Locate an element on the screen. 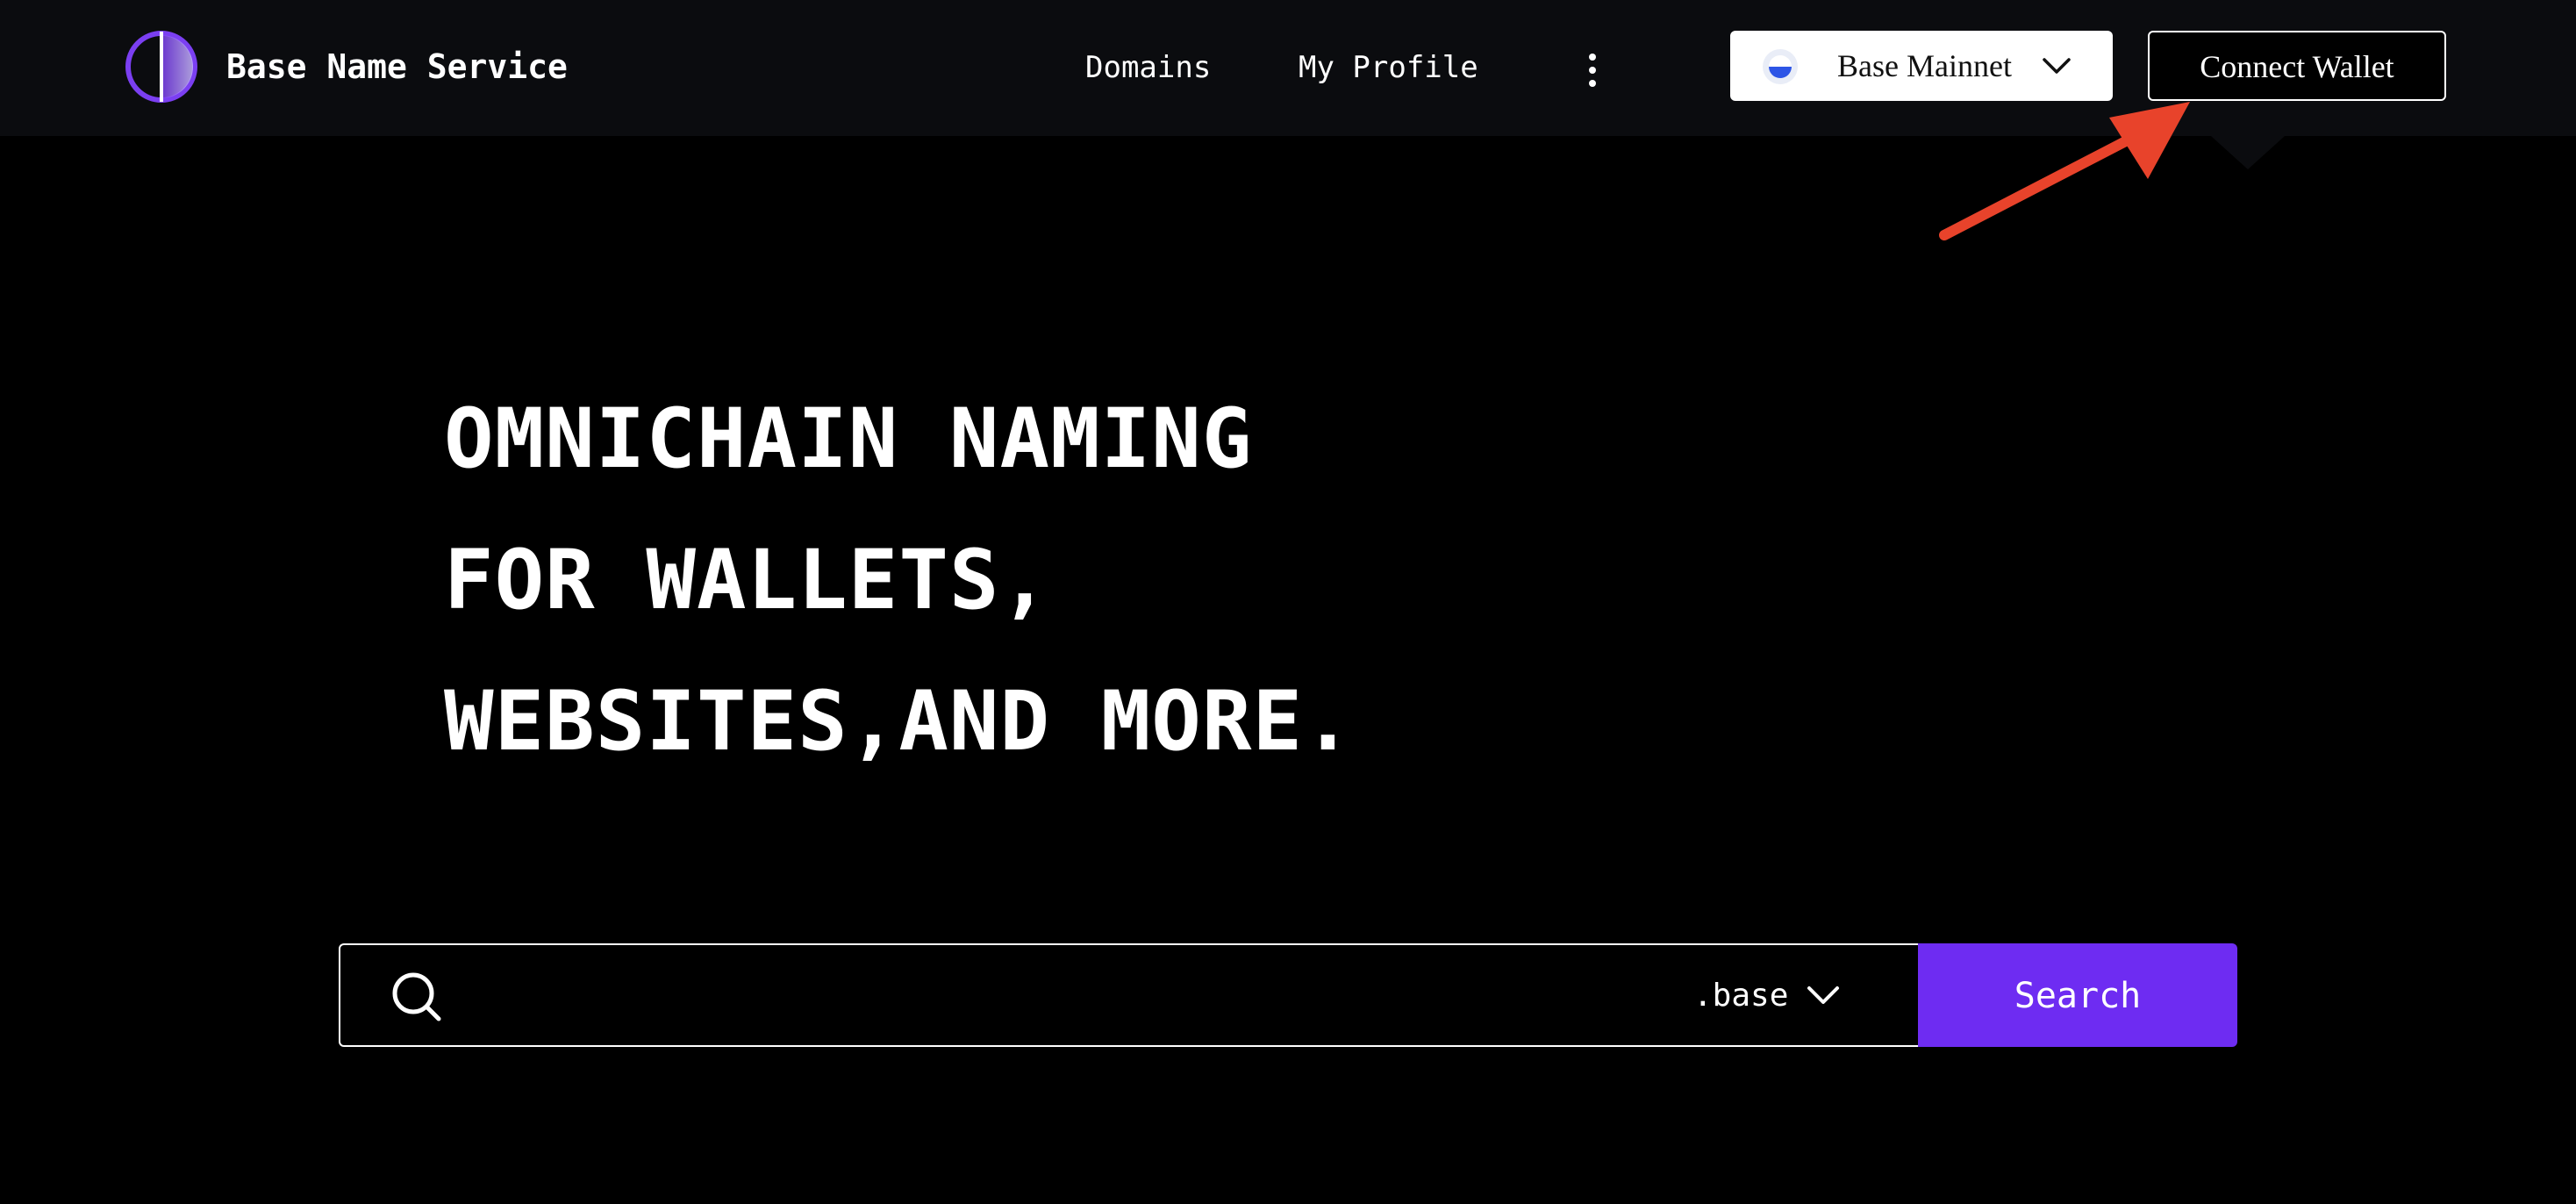 This screenshot has width=2576, height=1204. domain-search-box: .base is located at coordinates (1130, 995).